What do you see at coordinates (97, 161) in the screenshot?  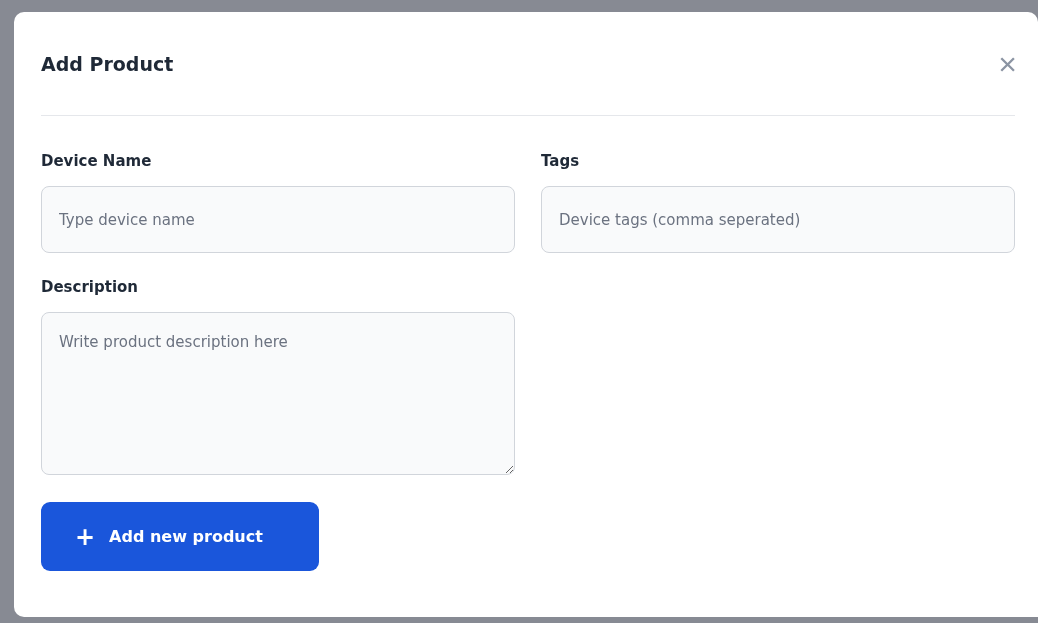 I see `field-label: Device Name` at bounding box center [97, 161].